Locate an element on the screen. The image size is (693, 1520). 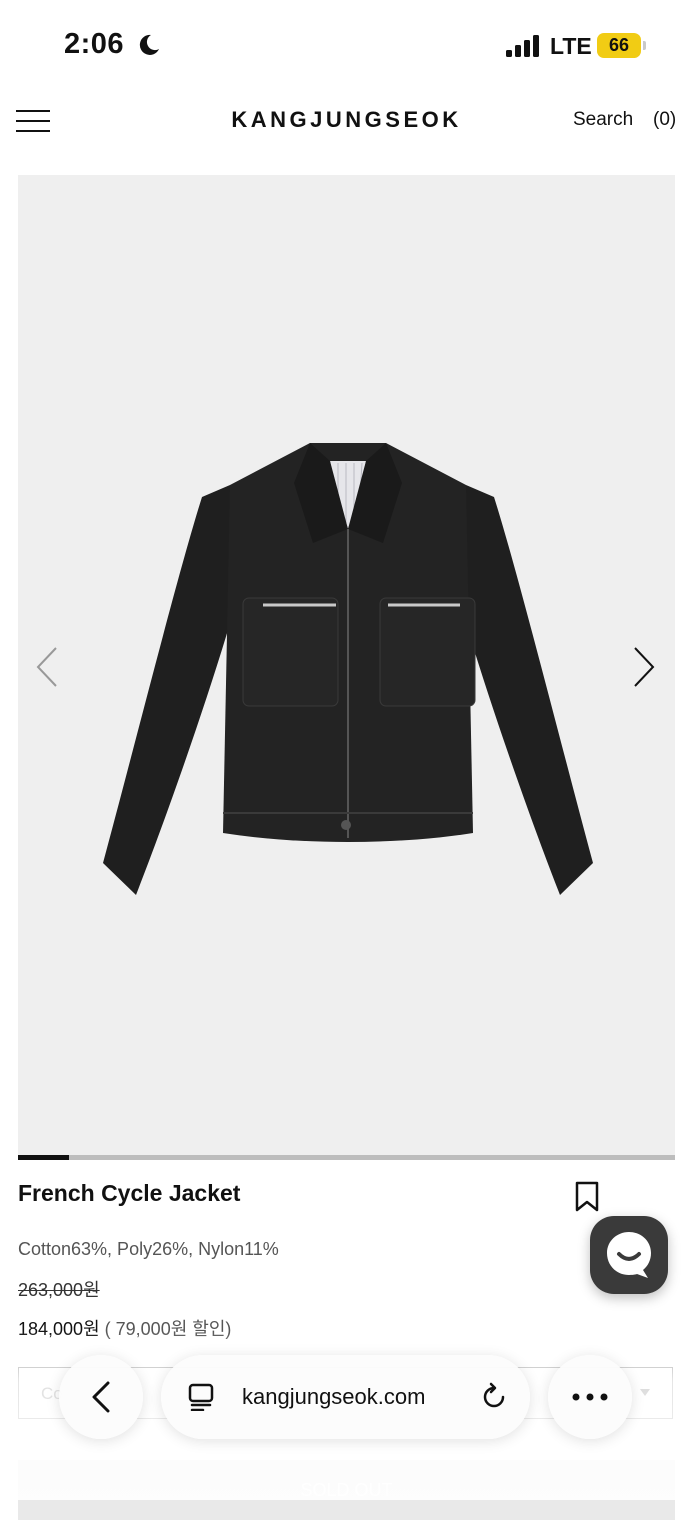
browser-more-button is located at coordinates (590, 1397).